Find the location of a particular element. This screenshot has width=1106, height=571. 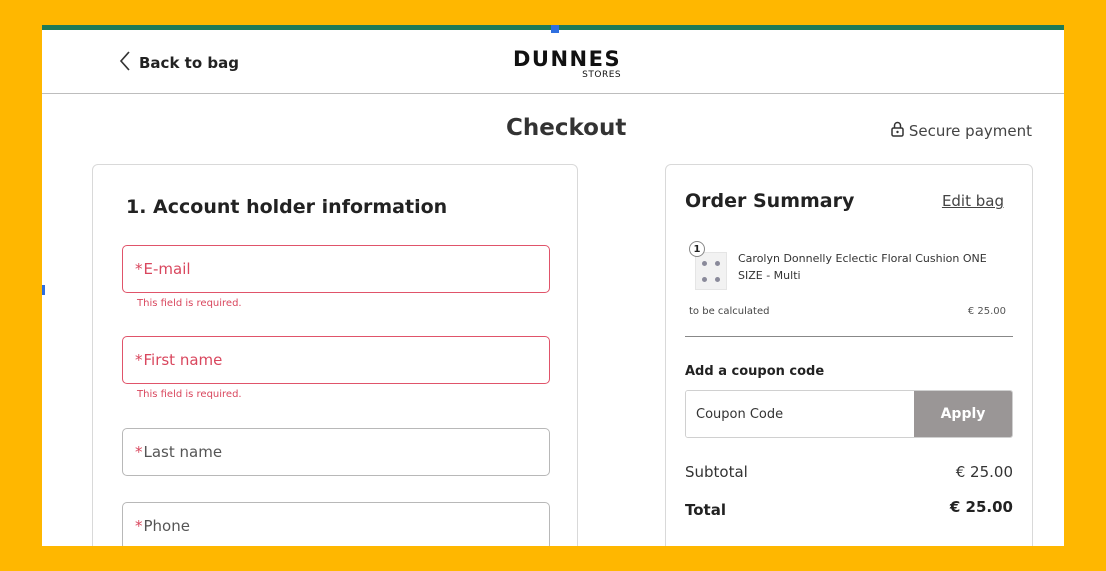

chevron-left-icon is located at coordinates (125, 63).